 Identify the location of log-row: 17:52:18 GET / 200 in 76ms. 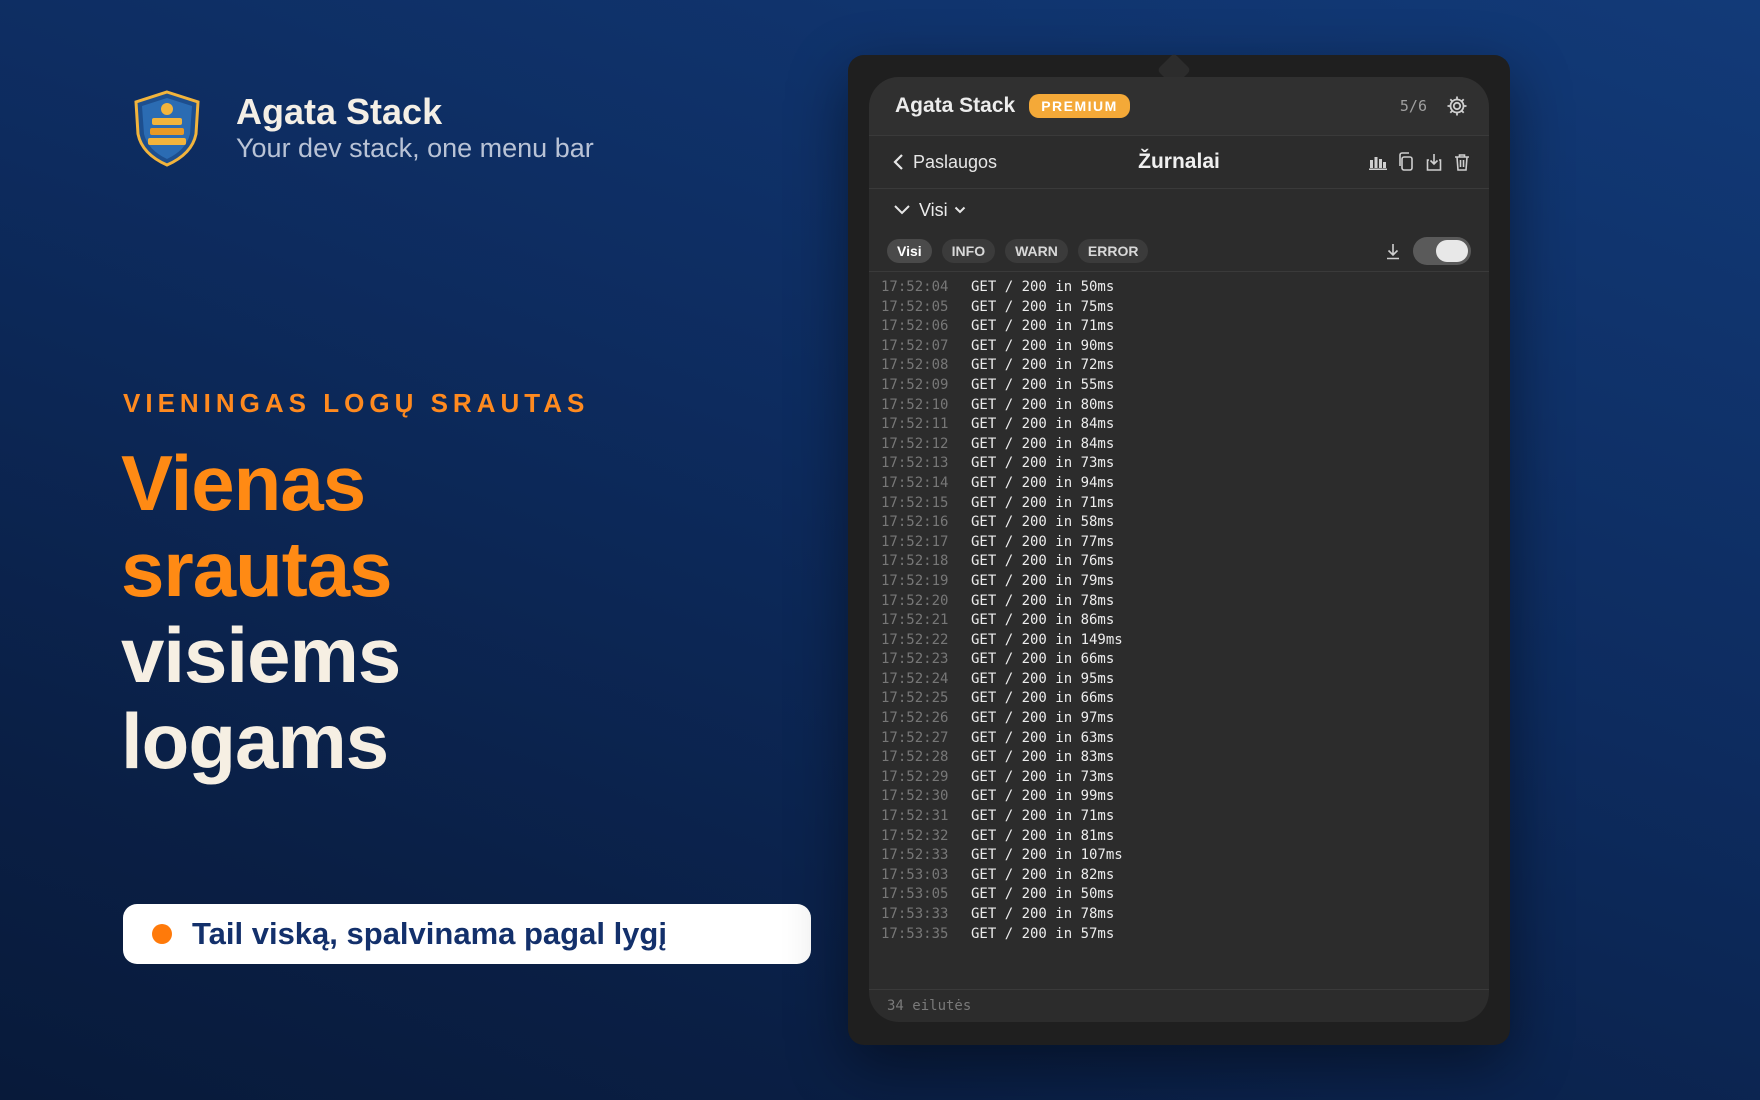
(1185, 562).